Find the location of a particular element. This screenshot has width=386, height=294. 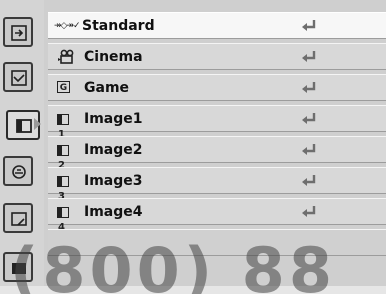

standard-icon: ↠◇↠✓ is located at coordinates (67, 26).